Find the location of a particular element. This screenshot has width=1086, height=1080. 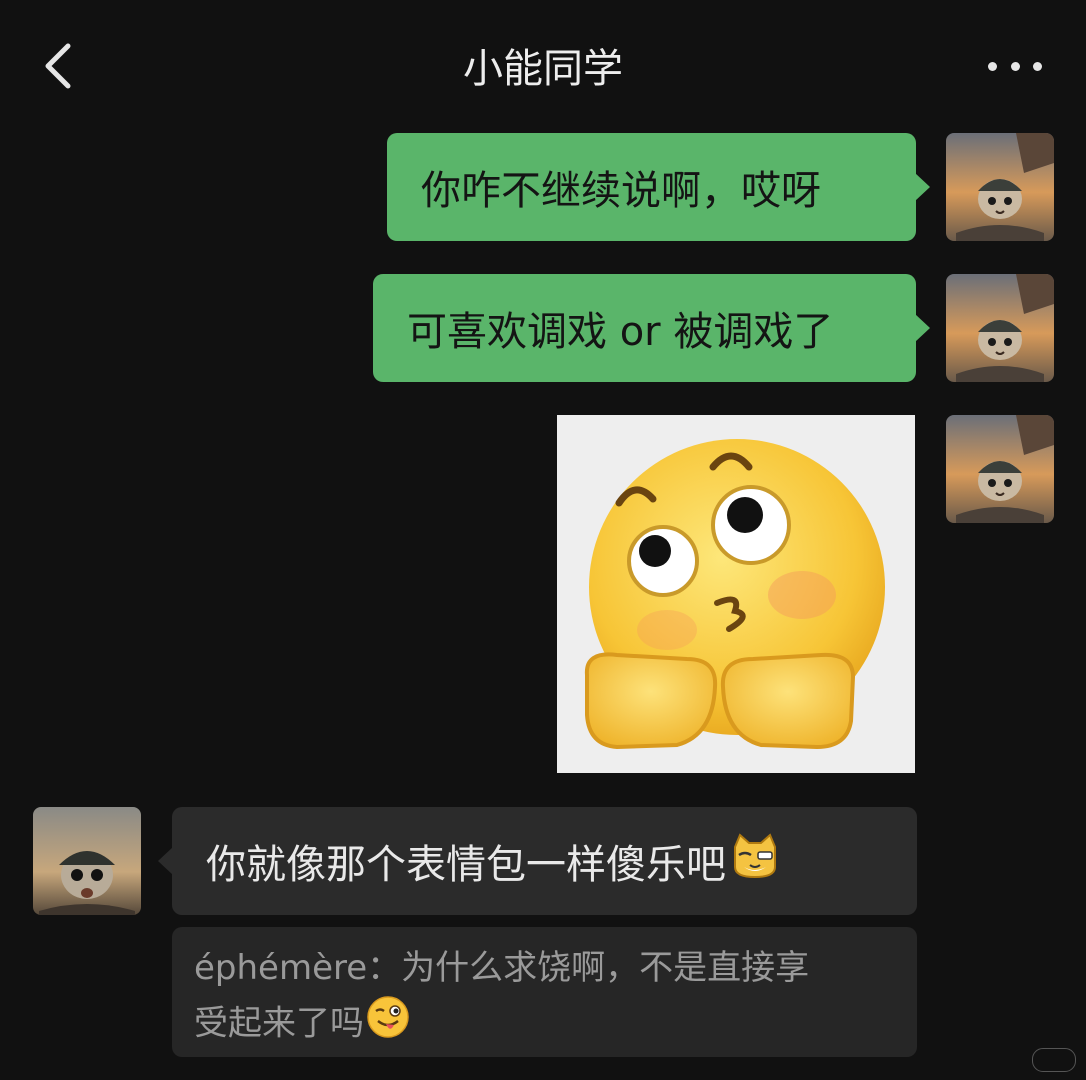

more-options-button is located at coordinates (1015, 66).